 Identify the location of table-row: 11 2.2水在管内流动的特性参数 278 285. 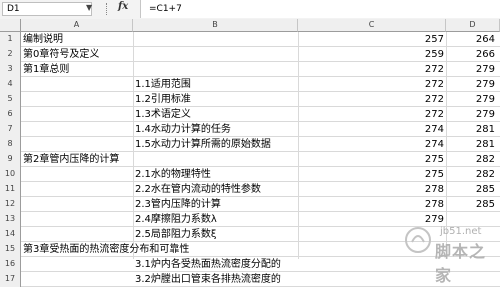
(250, 189).